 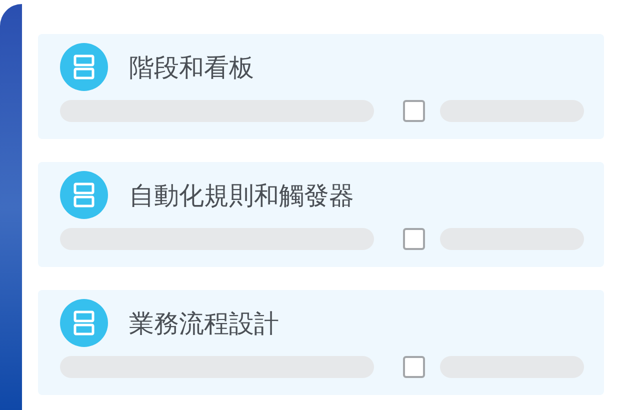 What do you see at coordinates (191, 68) in the screenshot?
I see `item-title: 階段和看板` at bounding box center [191, 68].